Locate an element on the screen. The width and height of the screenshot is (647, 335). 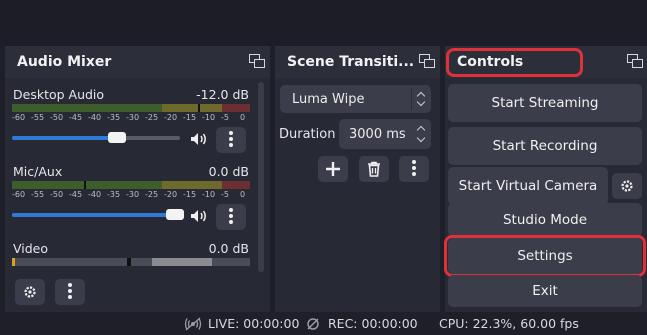
channel-level-video: 0.0 dB is located at coordinates (228, 248).